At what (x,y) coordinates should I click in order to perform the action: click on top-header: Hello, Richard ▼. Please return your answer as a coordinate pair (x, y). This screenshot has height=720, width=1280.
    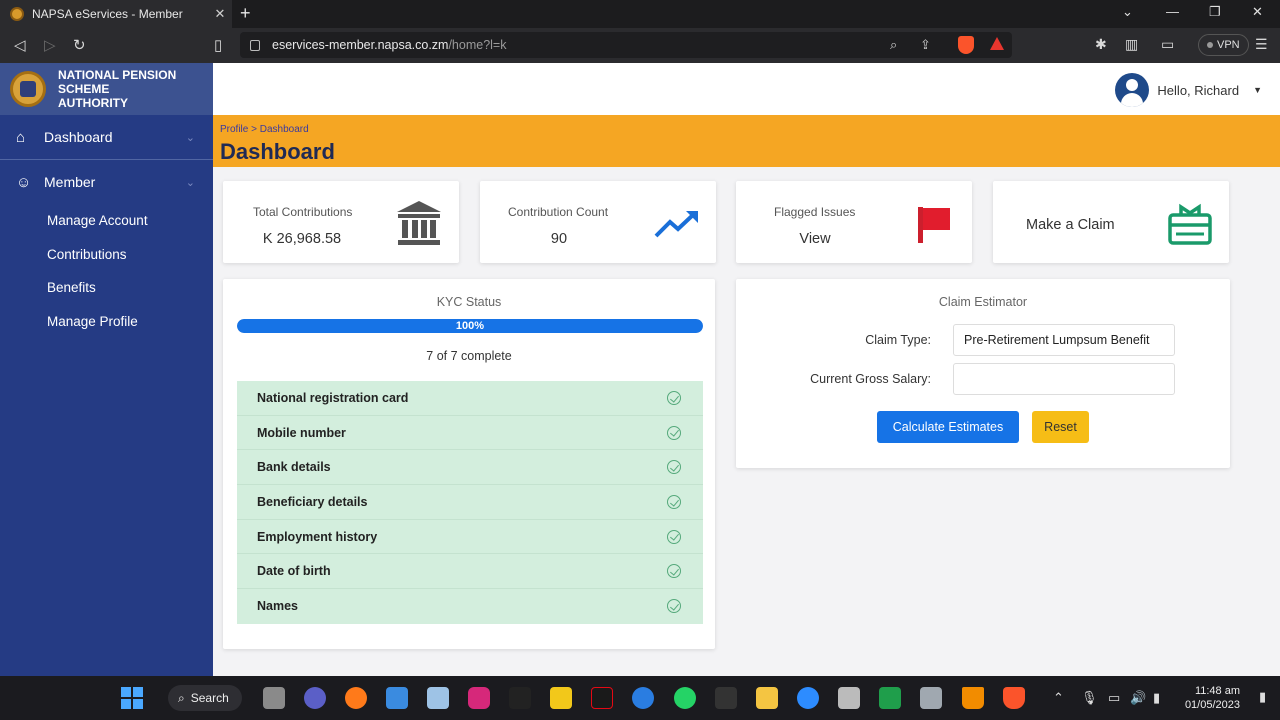
    Looking at the image, I should click on (746, 89).